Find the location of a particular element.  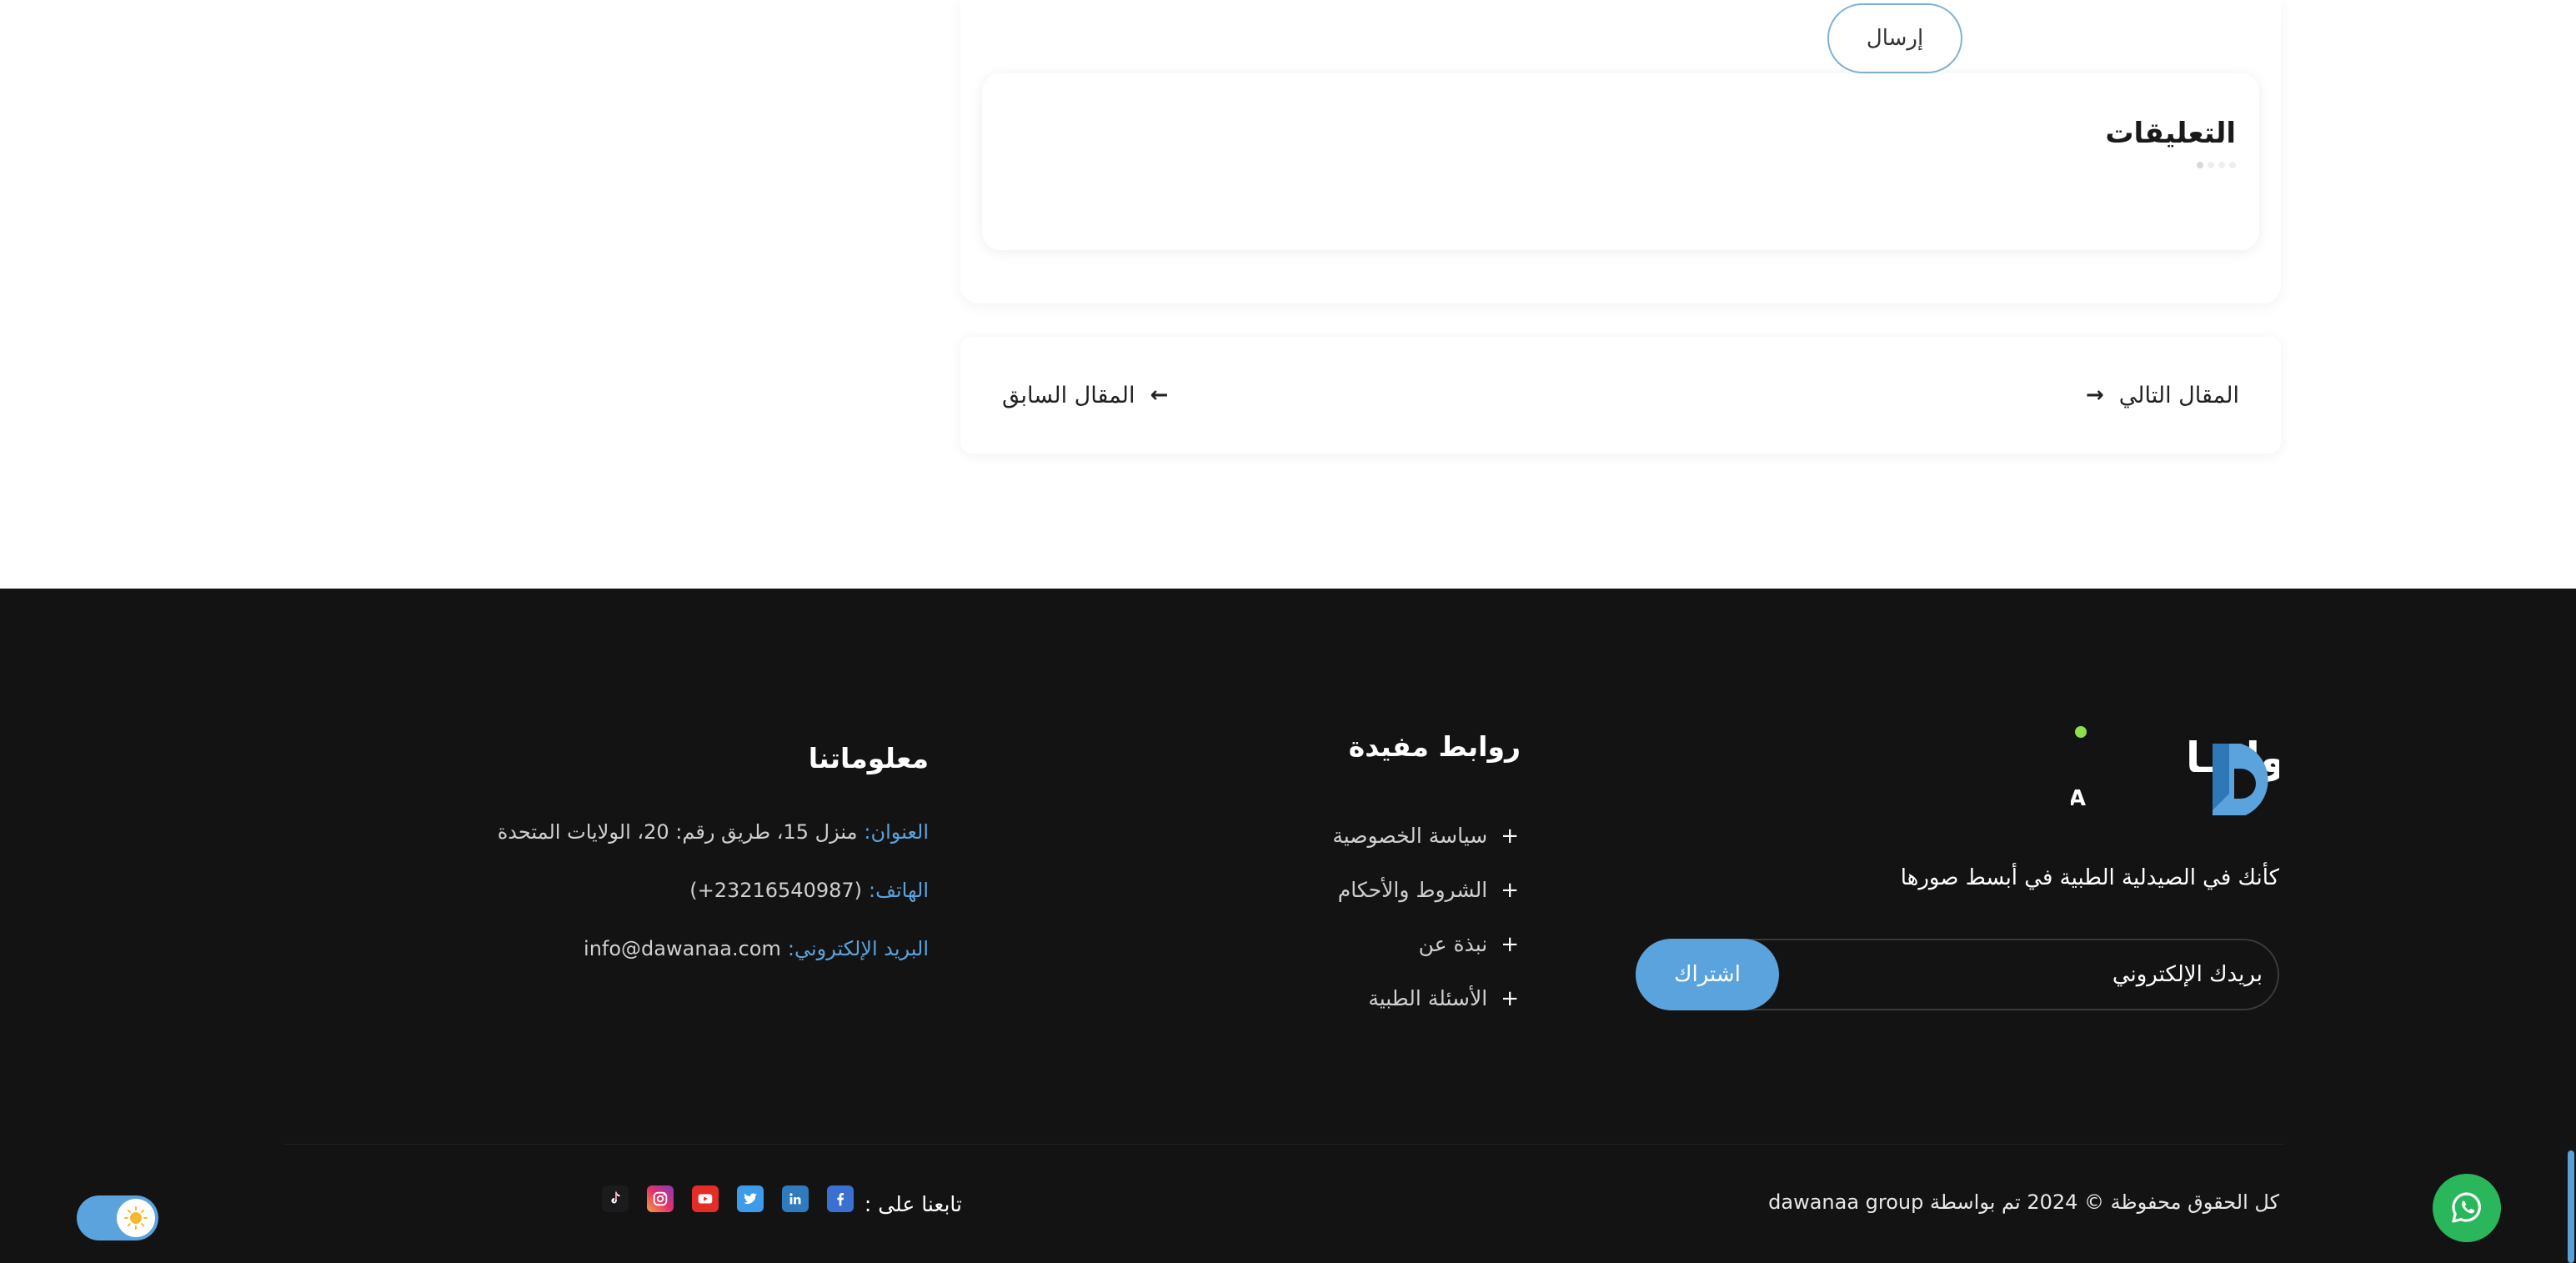

useful-link-medical-faq: + الأسئلة الطبية is located at coordinates (1425, 998).